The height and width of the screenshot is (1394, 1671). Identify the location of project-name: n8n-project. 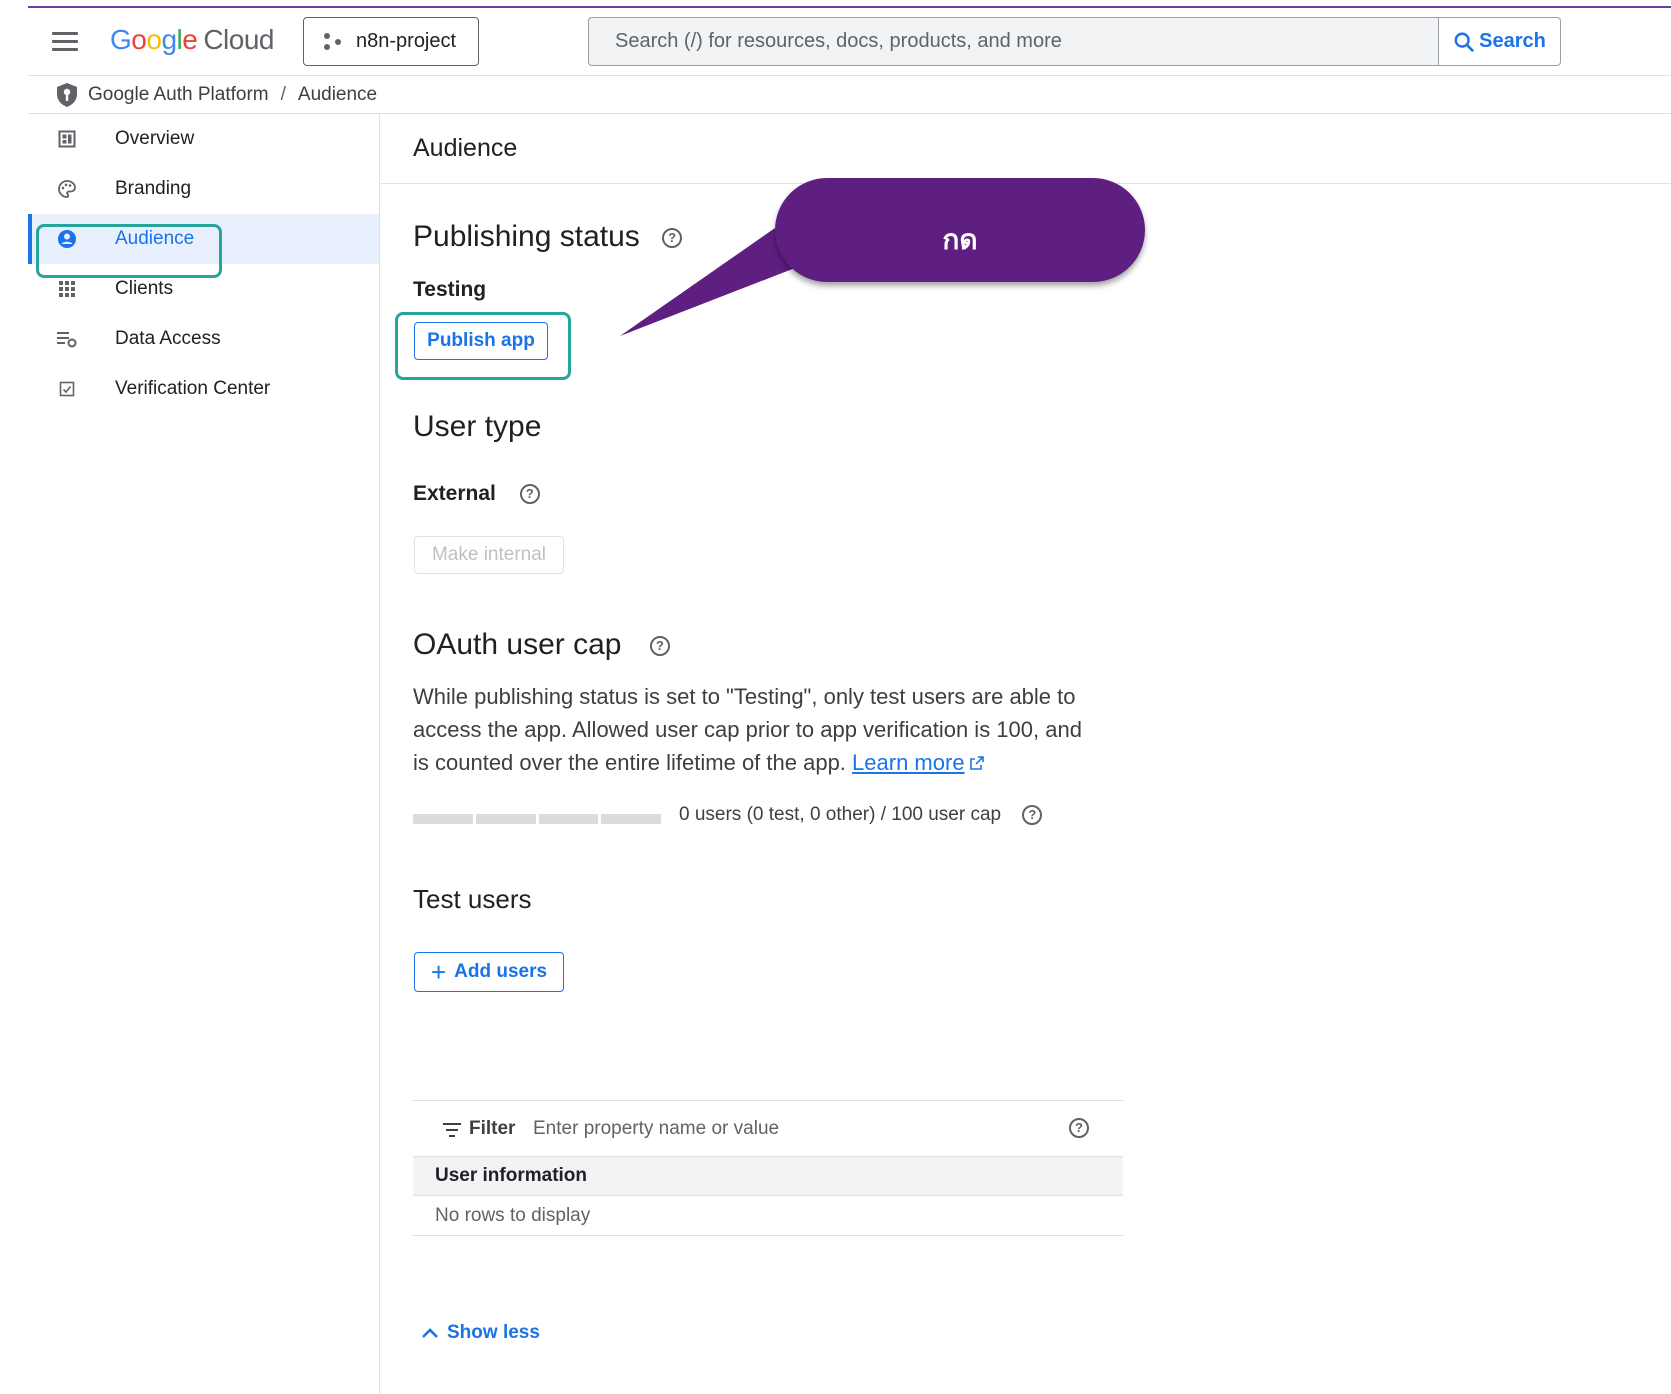
(406, 41).